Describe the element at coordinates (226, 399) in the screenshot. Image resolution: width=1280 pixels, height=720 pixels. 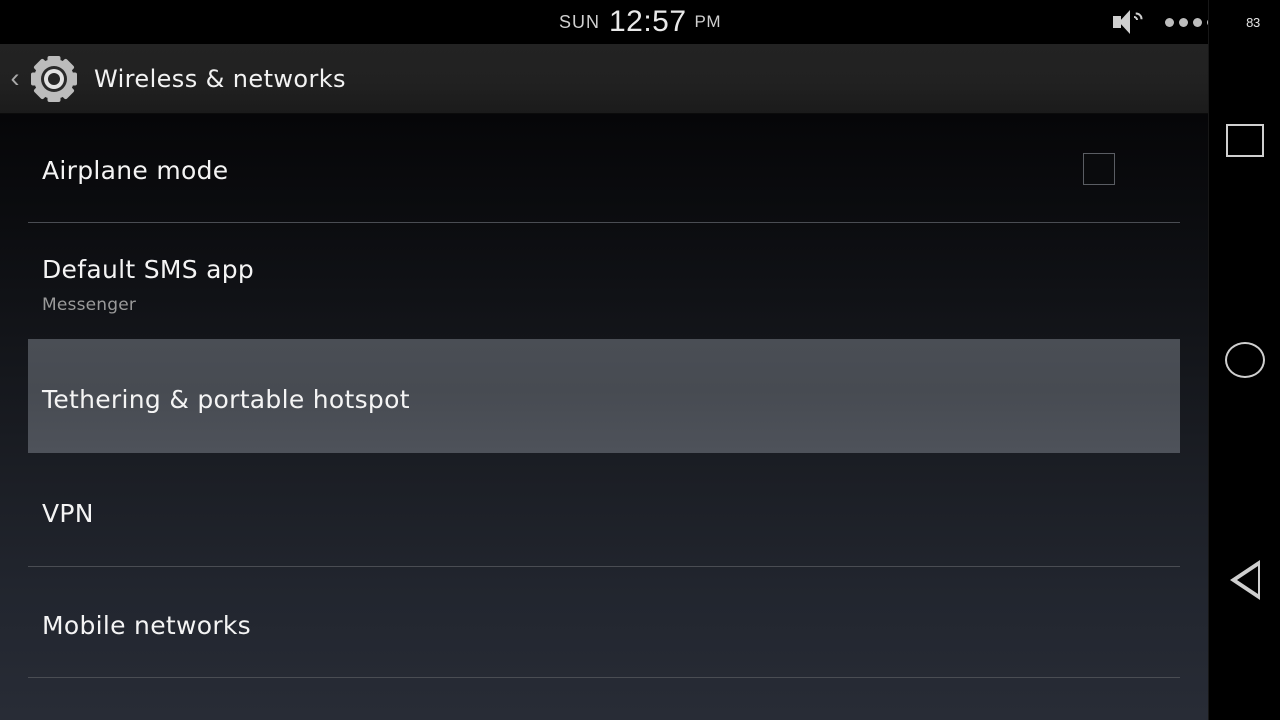
I see `list-item-label: Tethering & portable hotspot` at that location.